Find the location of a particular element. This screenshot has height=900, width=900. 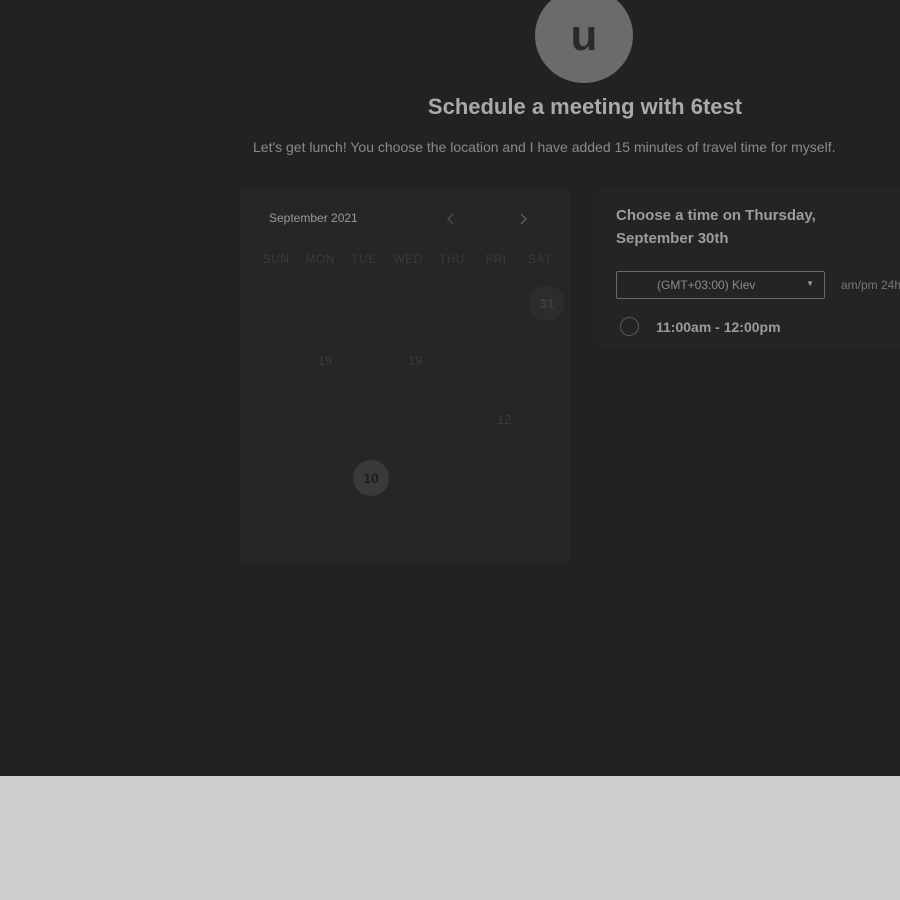

weekday-thu: THU is located at coordinates (452, 259).